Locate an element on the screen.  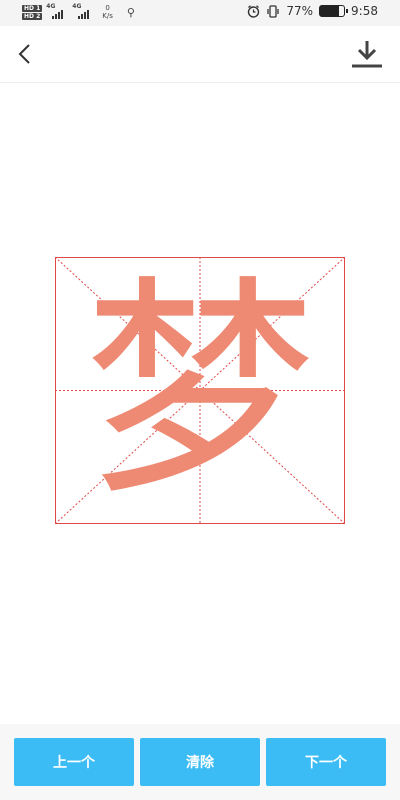
network-type-2: 4G is located at coordinates (77, 6).